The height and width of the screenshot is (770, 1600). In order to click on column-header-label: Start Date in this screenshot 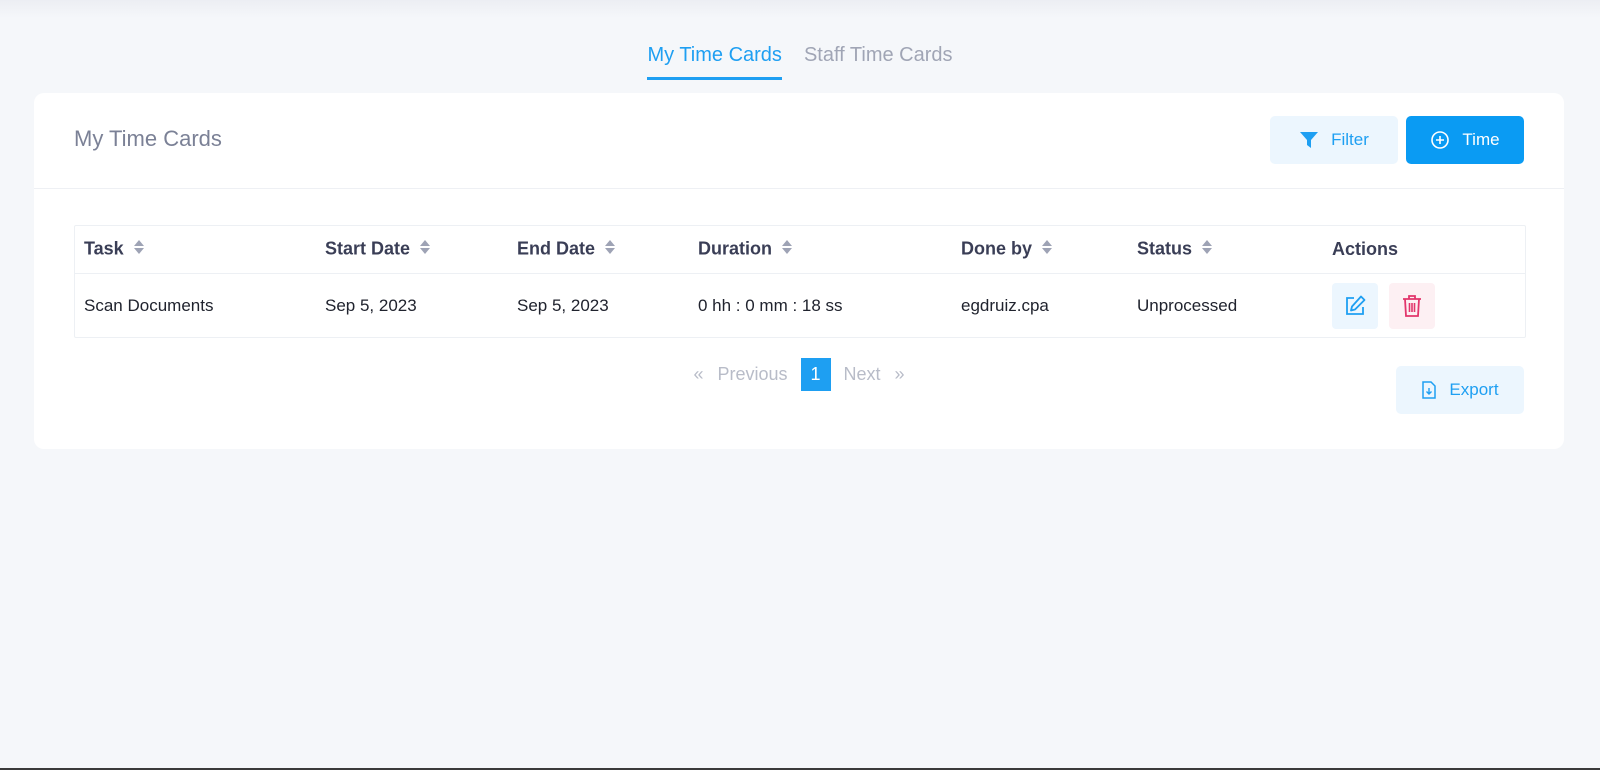, I will do `click(368, 248)`.